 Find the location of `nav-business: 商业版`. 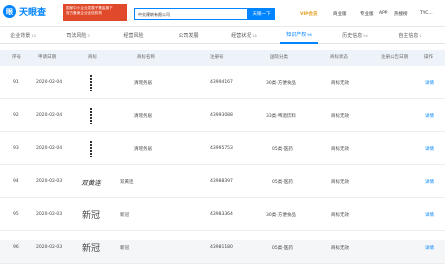

nav-business: 商业版 is located at coordinates (340, 15).